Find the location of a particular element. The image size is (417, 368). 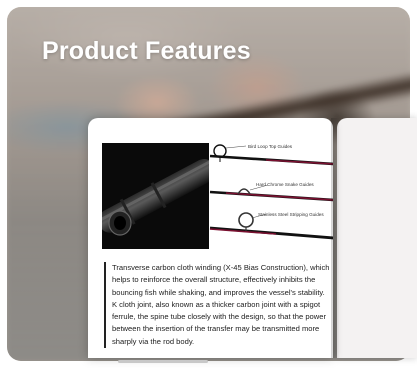

page-title: Product Features is located at coordinates (146, 51).